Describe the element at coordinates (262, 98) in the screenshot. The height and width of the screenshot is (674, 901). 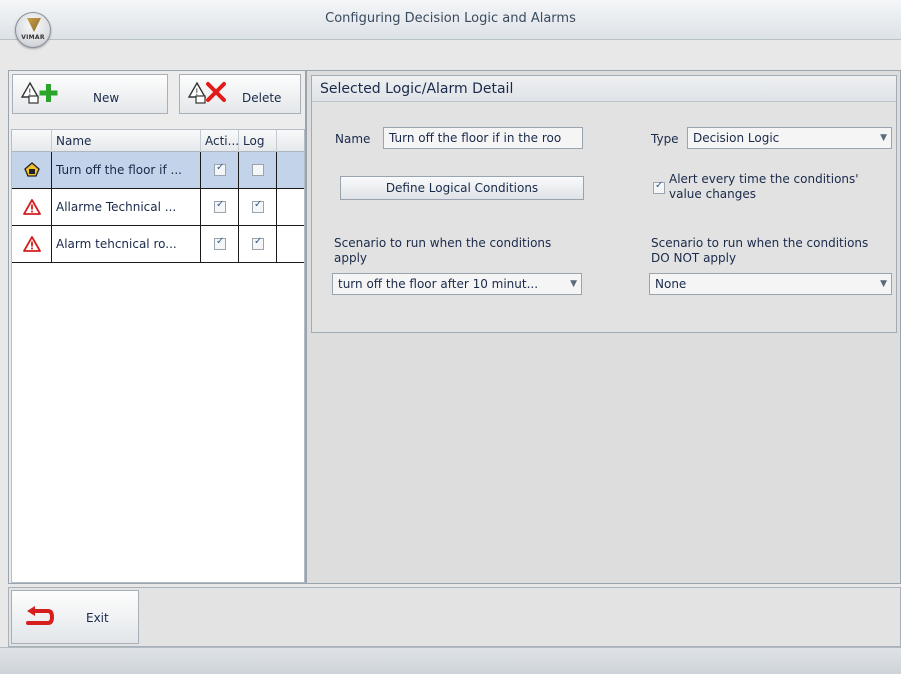
I see `delete-button-label: Delete` at that location.